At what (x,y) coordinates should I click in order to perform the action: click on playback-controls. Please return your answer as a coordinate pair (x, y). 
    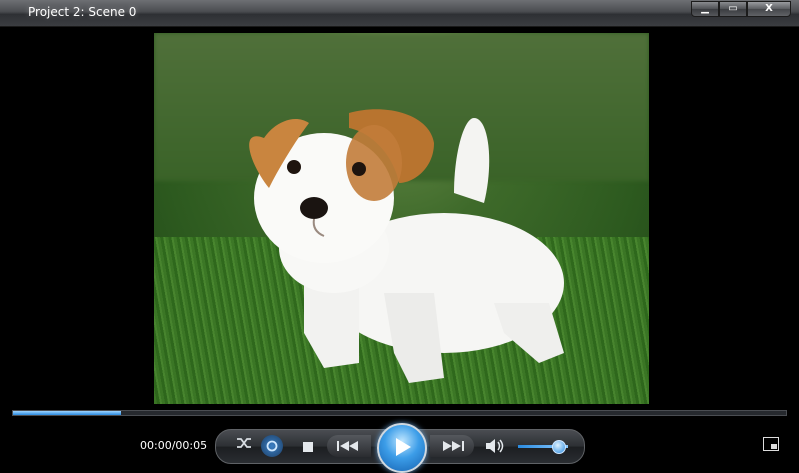
    Looking at the image, I should click on (400, 448).